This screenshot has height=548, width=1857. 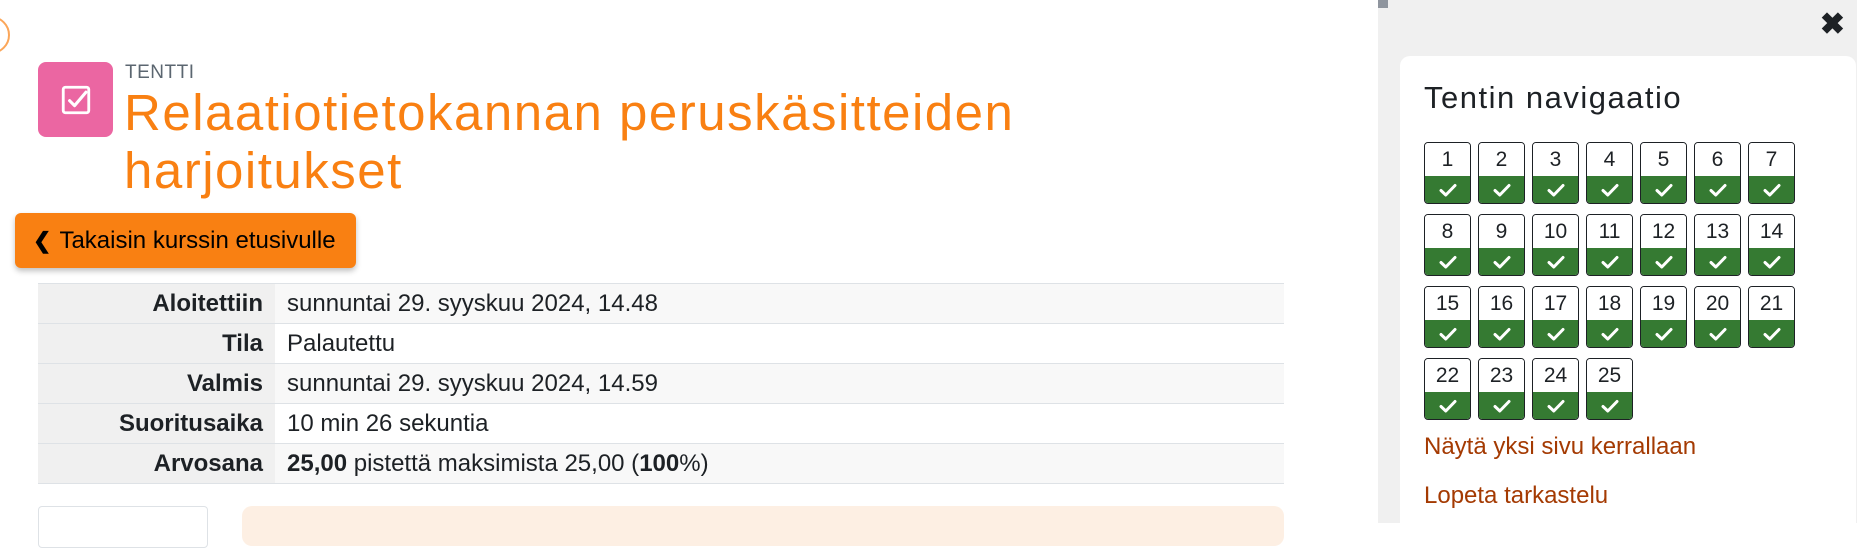 What do you see at coordinates (779, 343) in the screenshot?
I see `row-value: Palautettu` at bounding box center [779, 343].